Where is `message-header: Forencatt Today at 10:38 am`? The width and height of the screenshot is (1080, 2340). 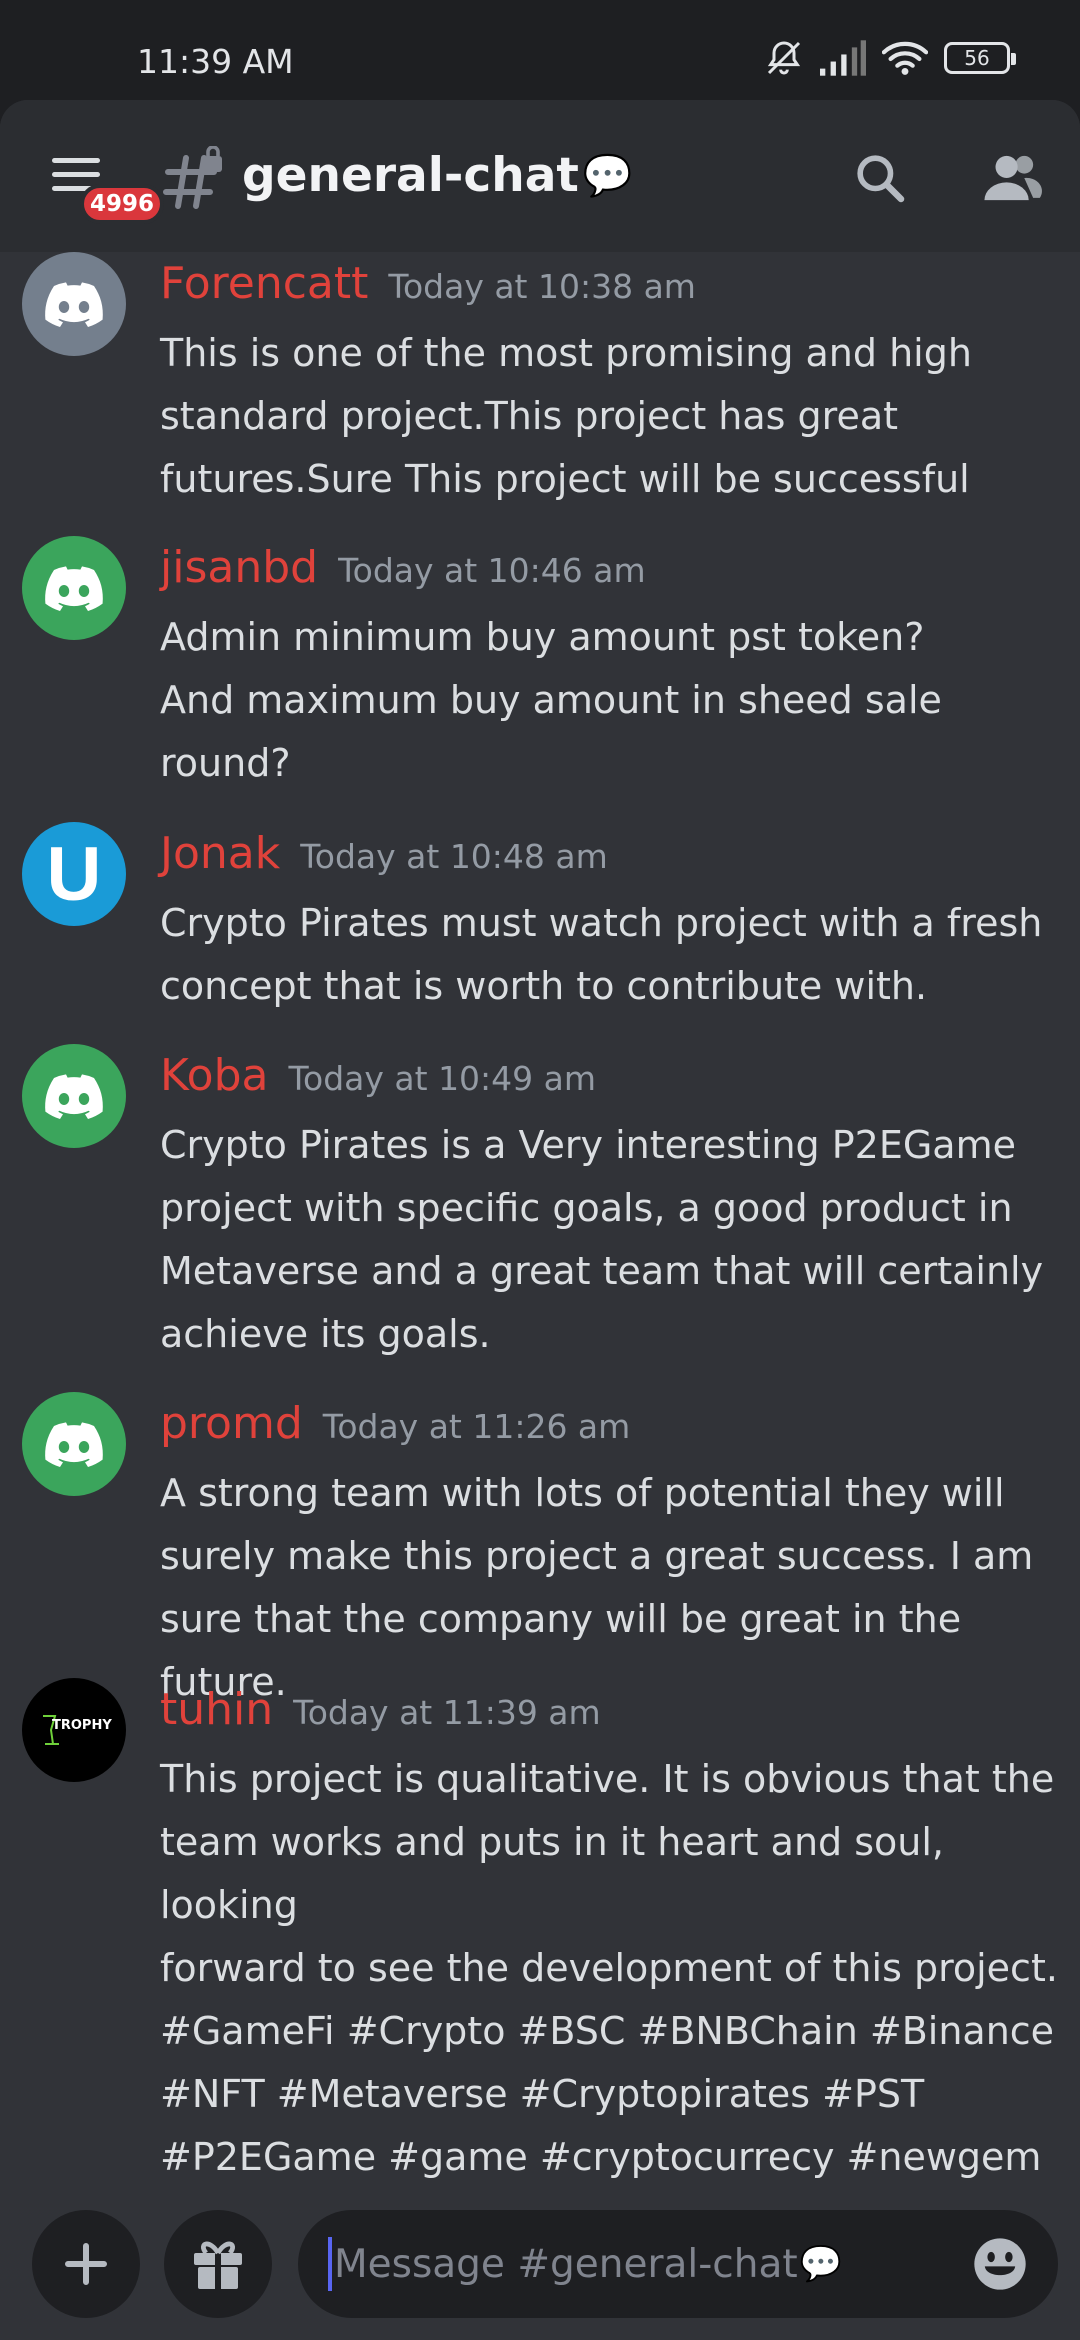 message-header: Forencatt Today at 10:38 am is located at coordinates (428, 283).